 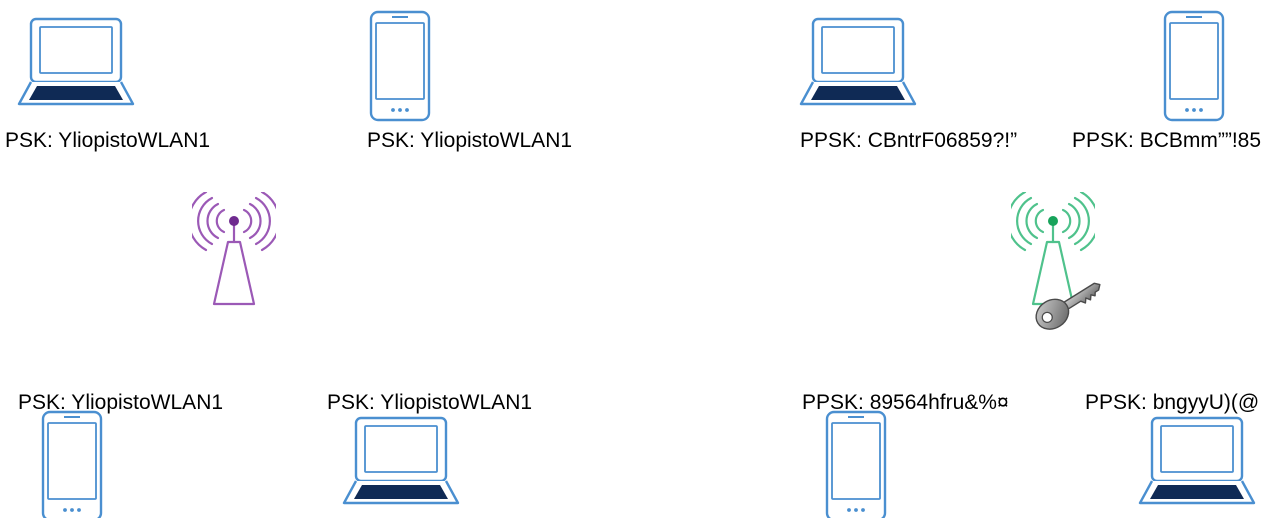 I want to click on client-ppsk-label: PPSK: CBntrF06859?!”, so click(x=909, y=140).